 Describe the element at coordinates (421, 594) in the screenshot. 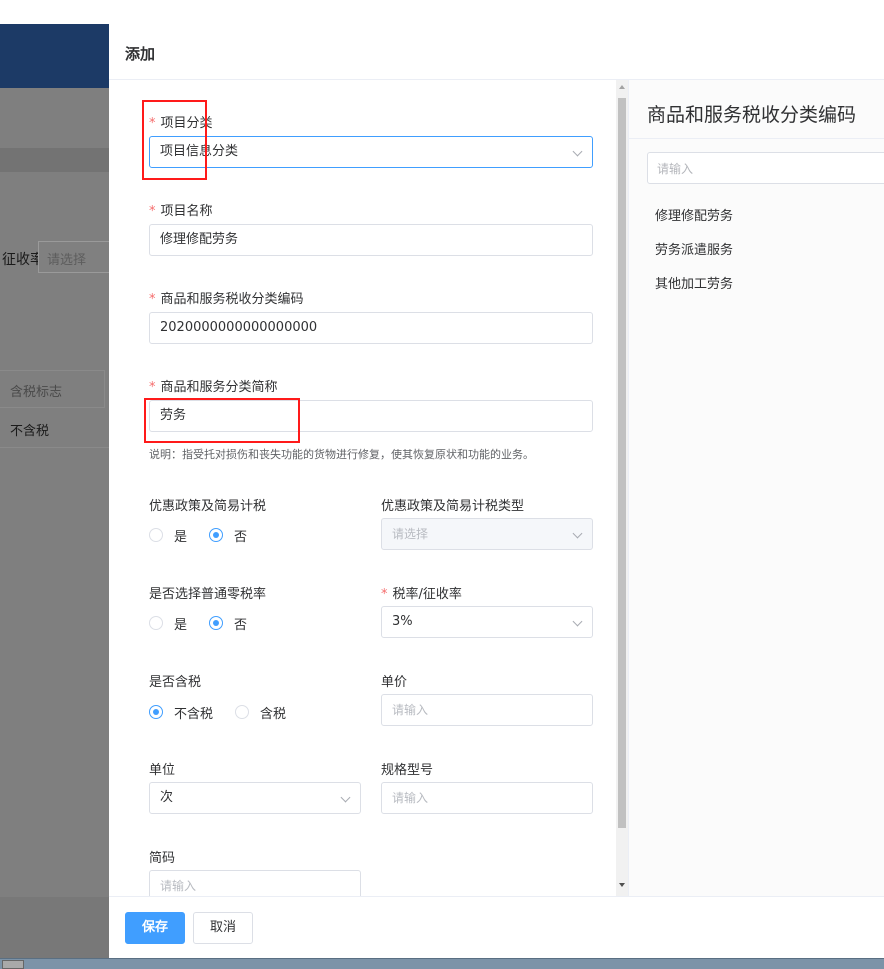

I see `tax-rate-label: * 税率/征收率` at that location.